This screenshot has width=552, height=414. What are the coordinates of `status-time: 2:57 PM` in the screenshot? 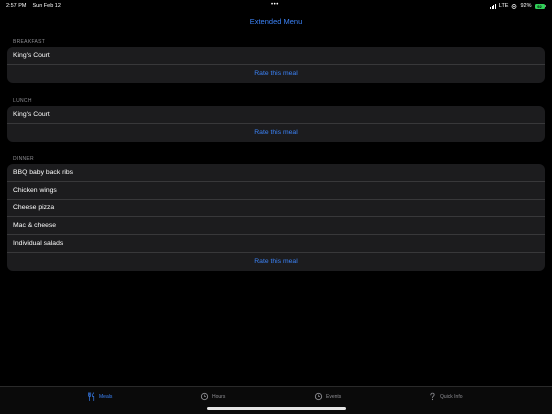 It's located at (16, 6).